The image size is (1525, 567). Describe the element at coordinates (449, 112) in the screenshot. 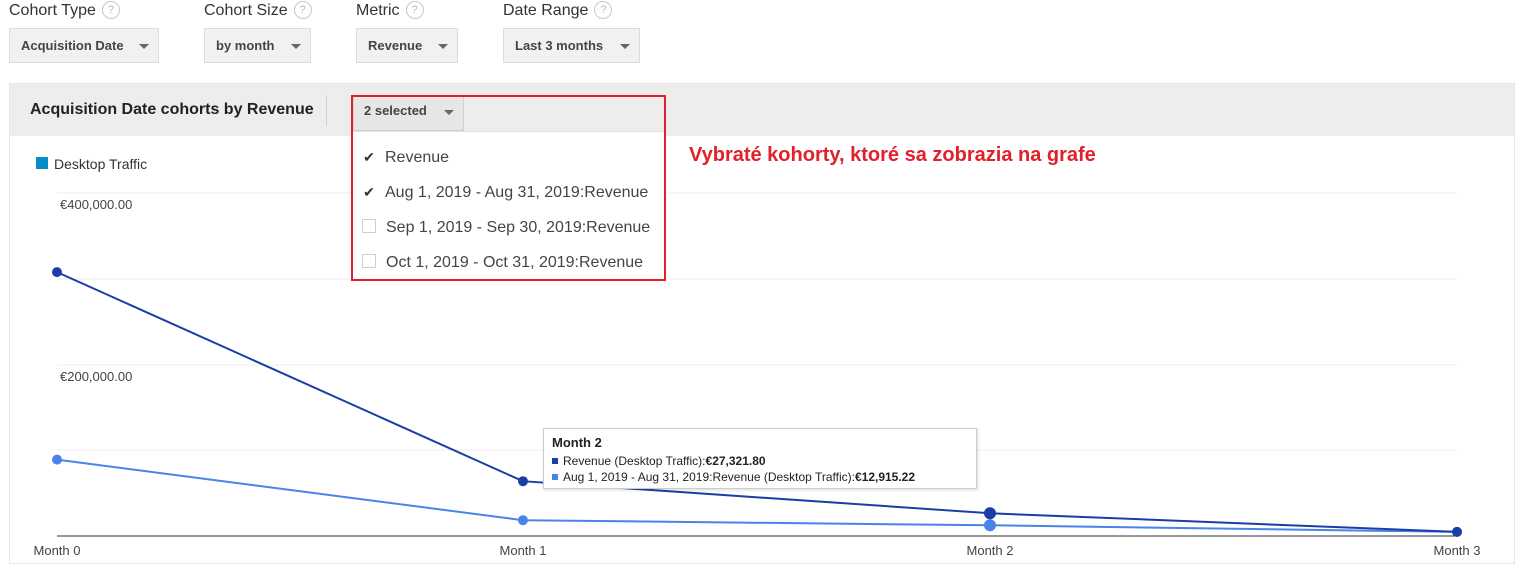

I see `chevron-down-icon` at that location.